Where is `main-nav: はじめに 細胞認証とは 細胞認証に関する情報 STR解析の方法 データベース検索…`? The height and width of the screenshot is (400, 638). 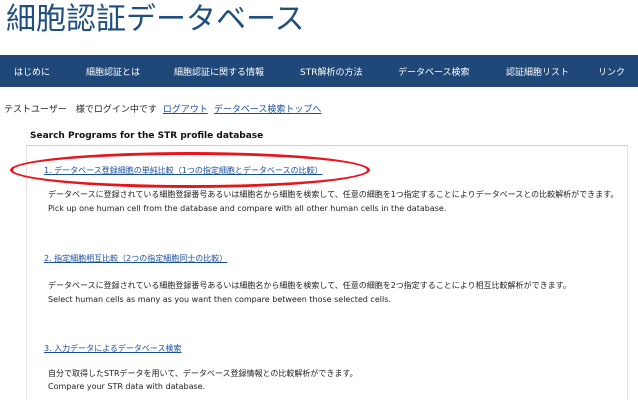 main-nav: はじめに 細胞認証とは 細胞認証に関する情報 STR解析の方法 データベース検索… is located at coordinates (319, 71).